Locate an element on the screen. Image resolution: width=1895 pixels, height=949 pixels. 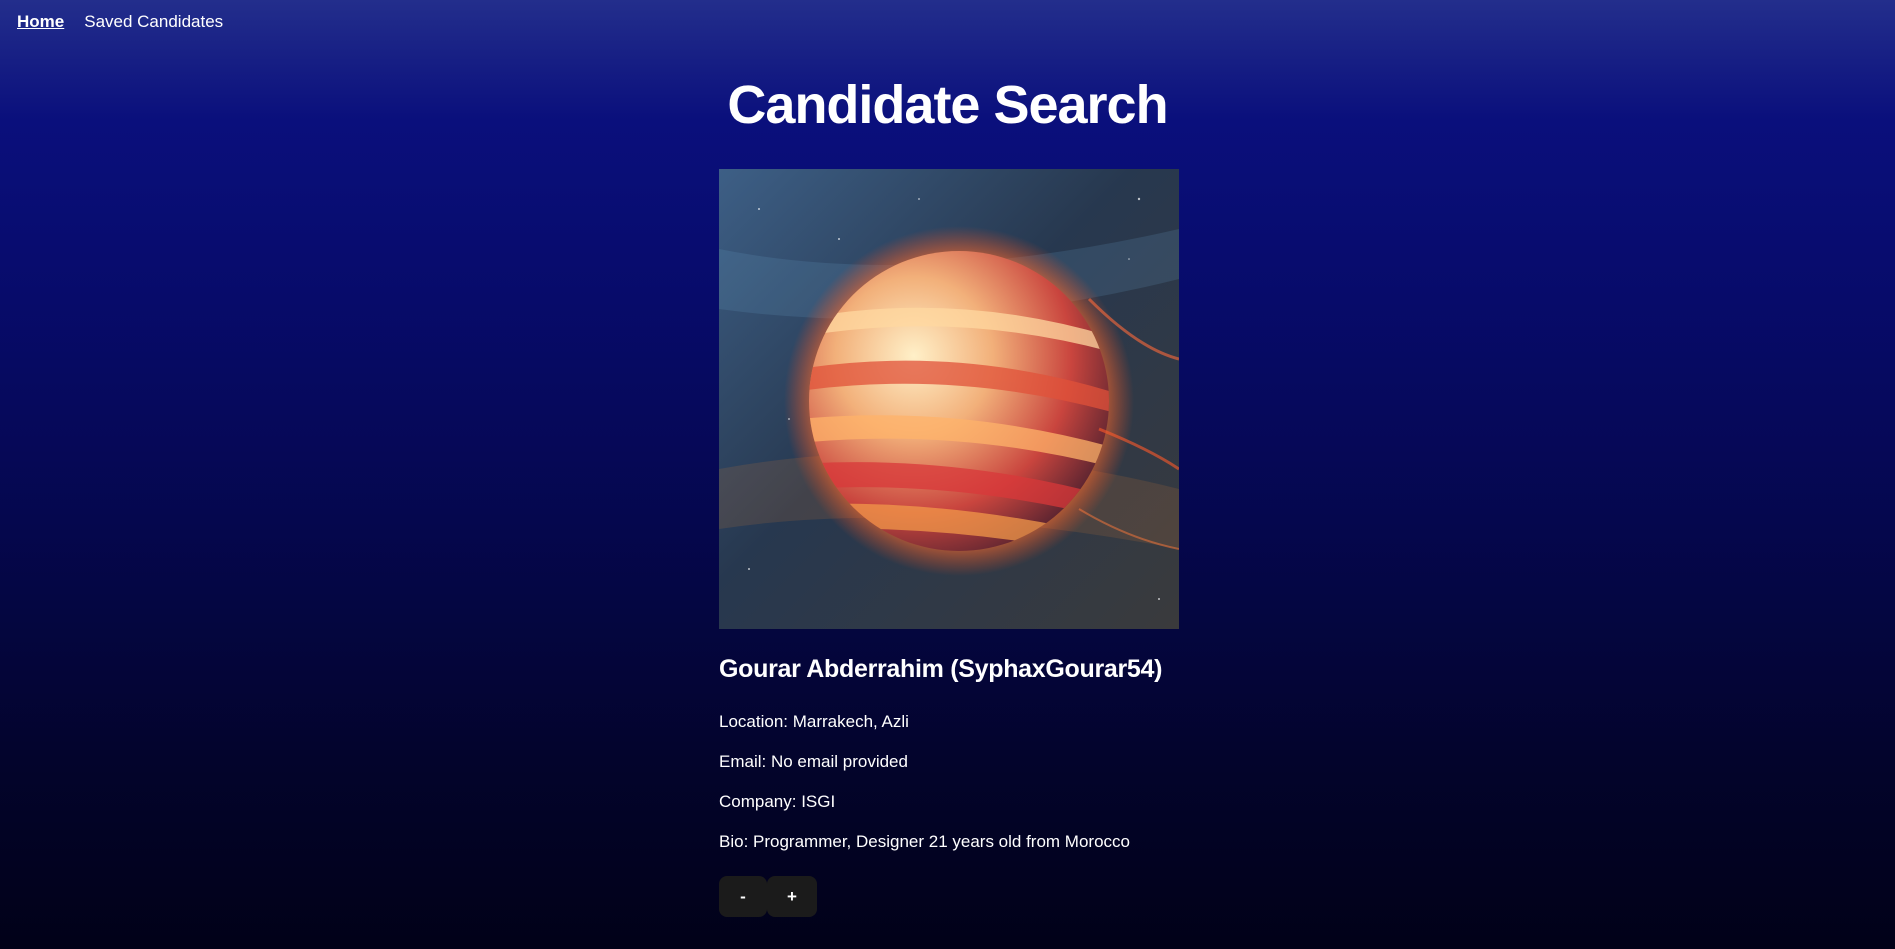
nav-link-saved-candidates: Saved Candidates is located at coordinates (153, 22).